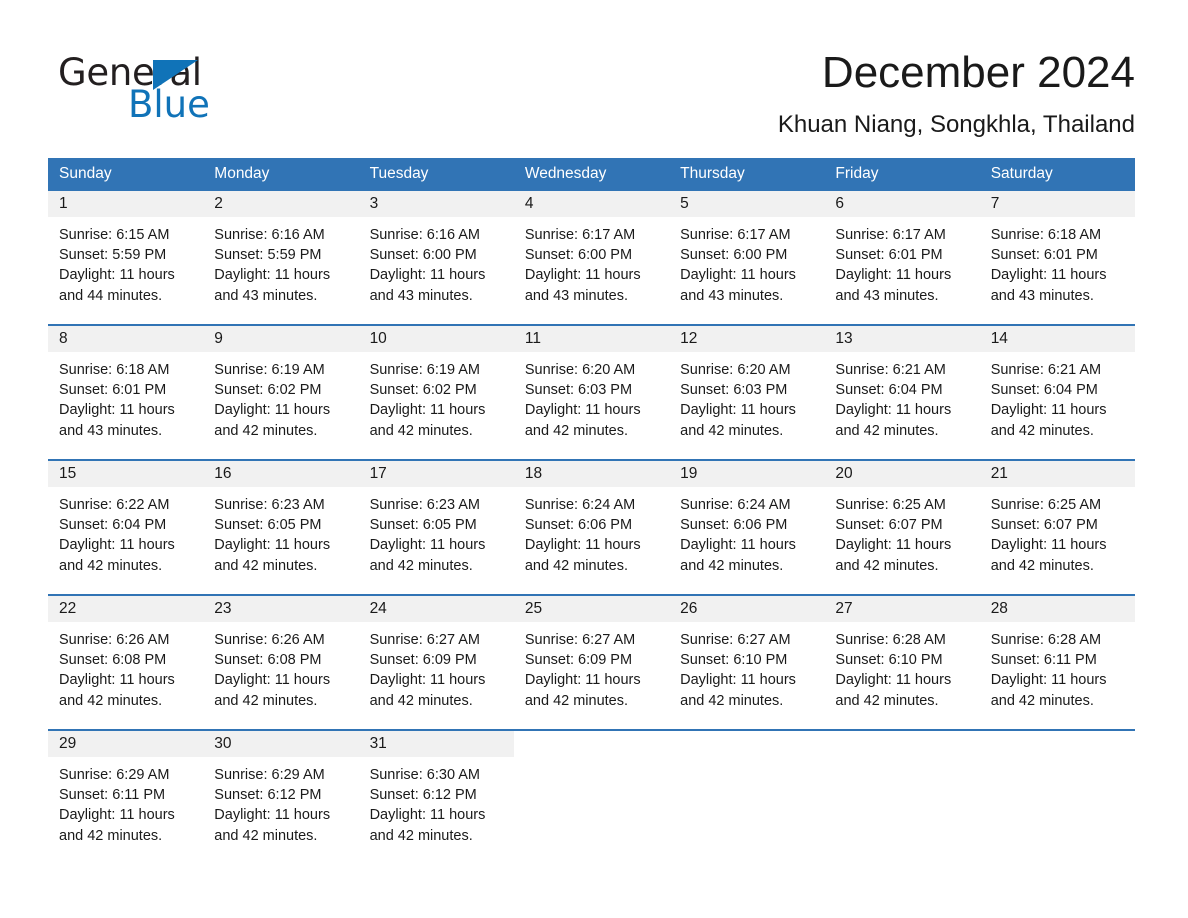 The width and height of the screenshot is (1188, 918). What do you see at coordinates (112, 795) in the screenshot?
I see `sunset-text: Sunset: 6:11 PM` at bounding box center [112, 795].